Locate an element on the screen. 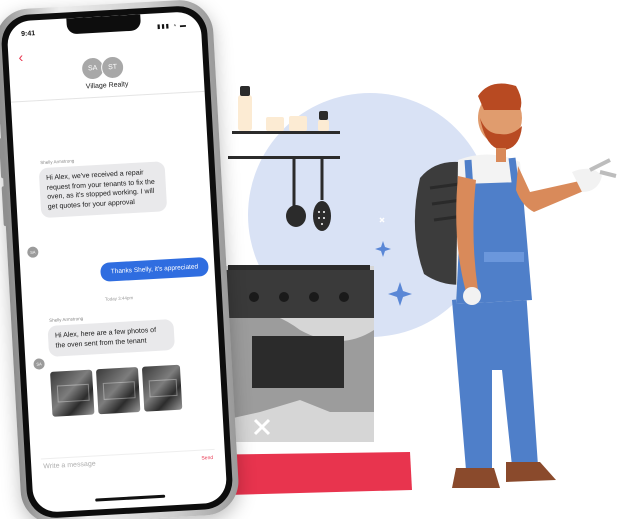 The image size is (618, 519). notch is located at coordinates (104, 24).